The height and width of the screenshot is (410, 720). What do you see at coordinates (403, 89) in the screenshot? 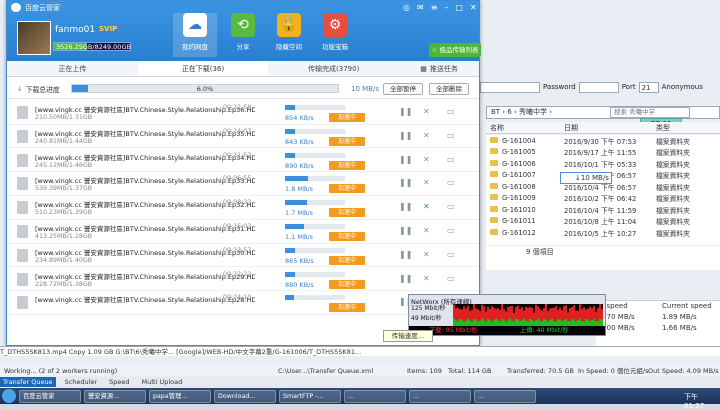
I see `pause-all-button: 全部暂停` at bounding box center [403, 89].